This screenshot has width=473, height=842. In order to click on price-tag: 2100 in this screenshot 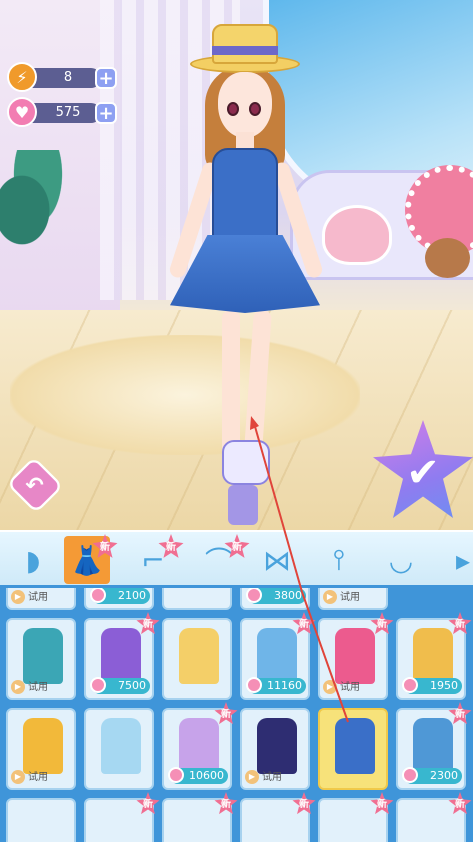, I will do `click(120, 596)`.